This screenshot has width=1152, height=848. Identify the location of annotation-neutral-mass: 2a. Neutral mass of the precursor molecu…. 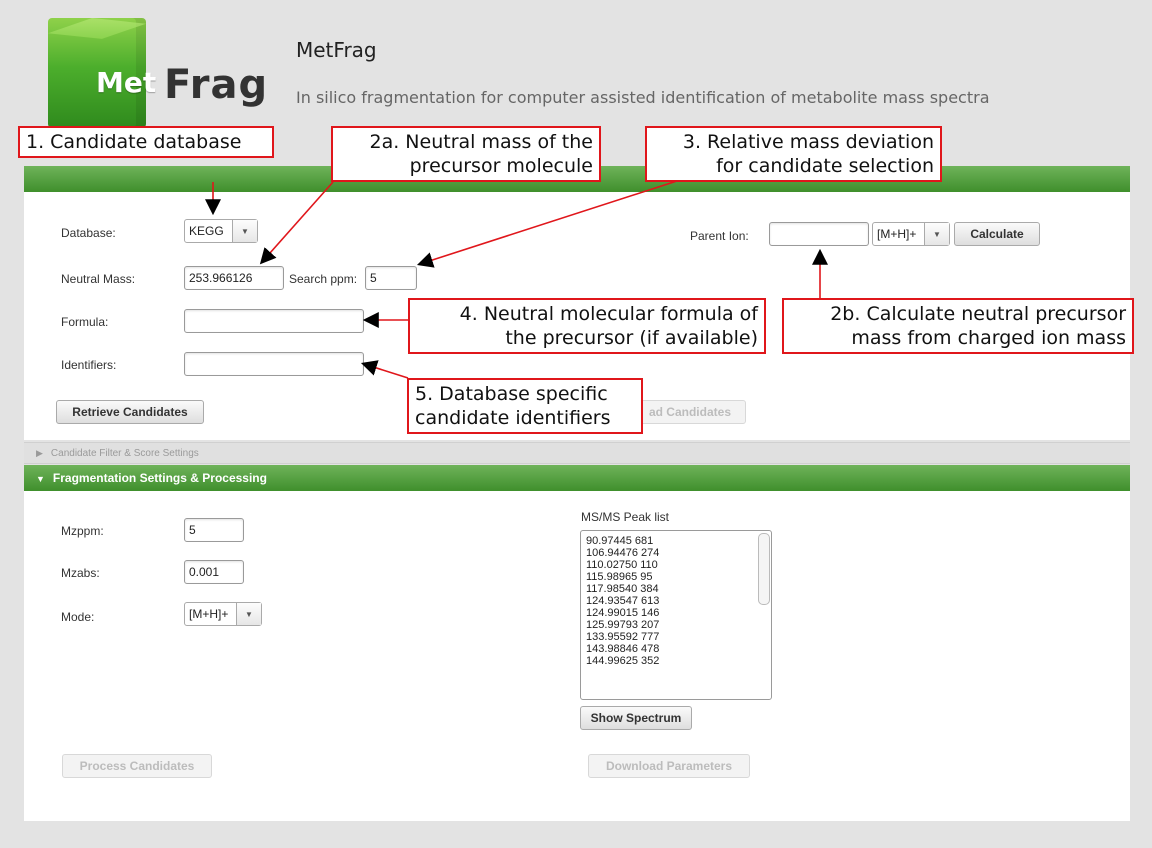
(466, 154).